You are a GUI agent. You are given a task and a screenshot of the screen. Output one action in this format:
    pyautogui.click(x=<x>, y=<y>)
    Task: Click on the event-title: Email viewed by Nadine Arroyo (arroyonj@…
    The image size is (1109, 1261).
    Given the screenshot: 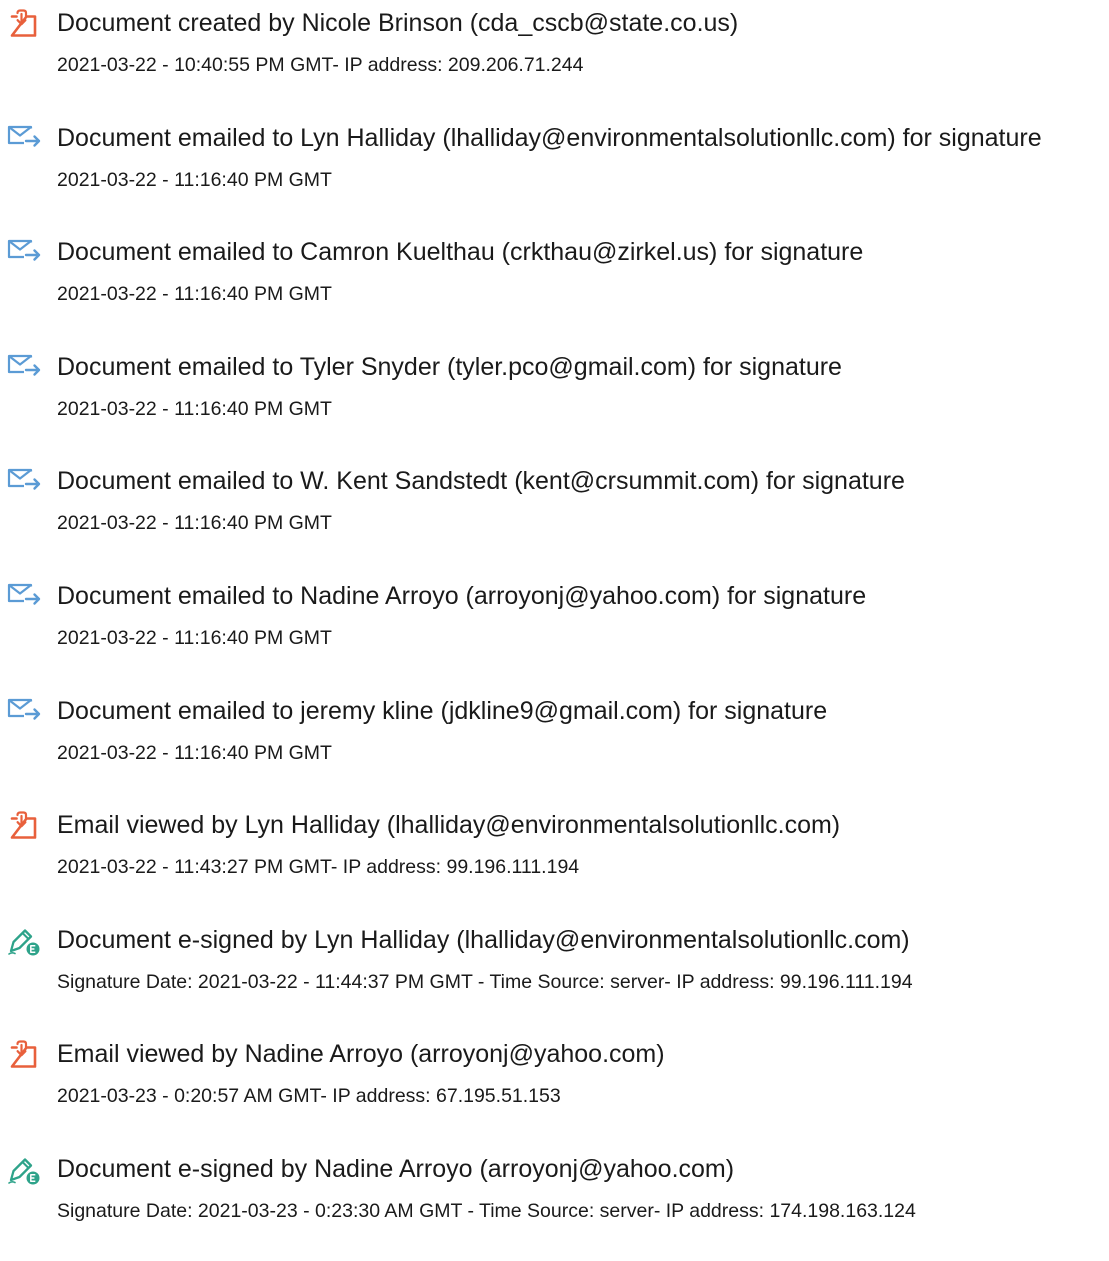 What is the action you would take?
    pyautogui.click(x=361, y=1054)
    